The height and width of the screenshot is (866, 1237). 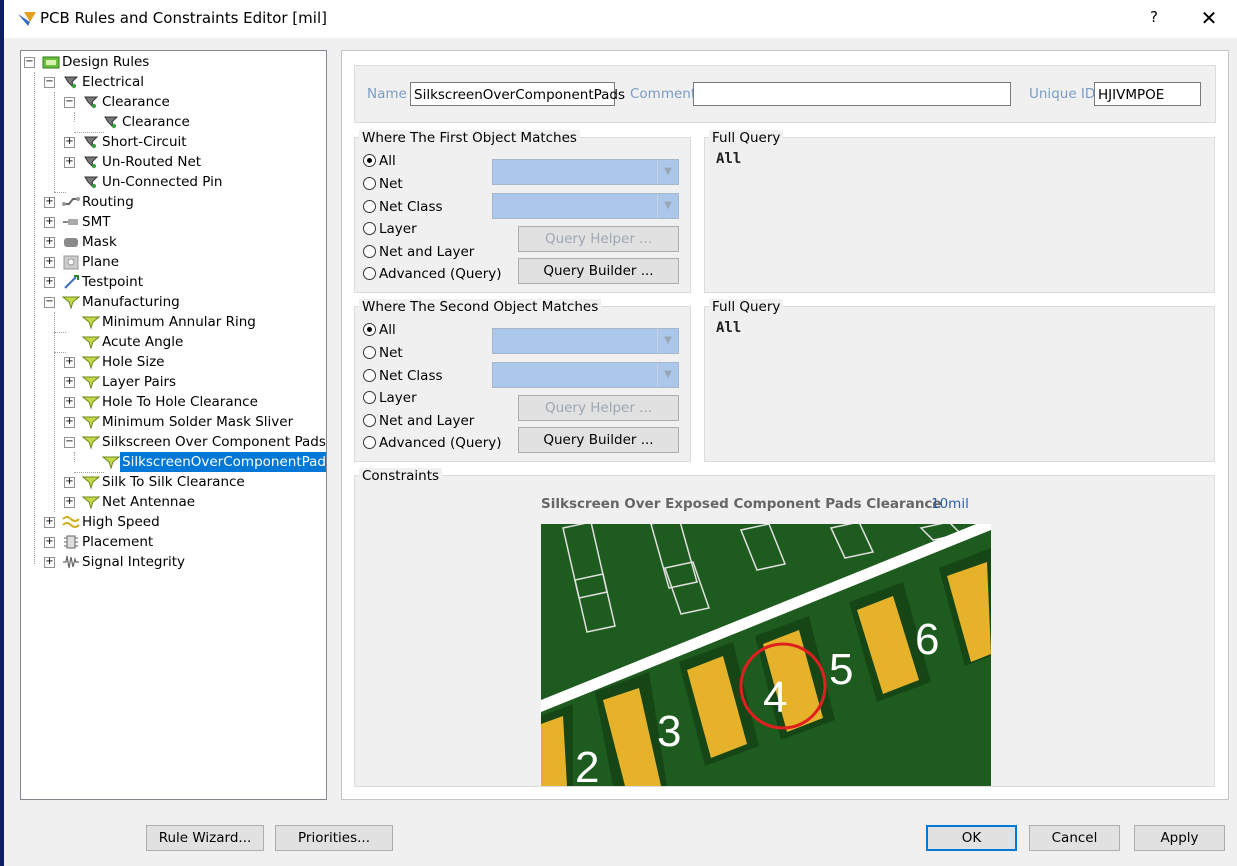 What do you see at coordinates (171, 362) in the screenshot?
I see `tree-node-hole-size: + Hole Size` at bounding box center [171, 362].